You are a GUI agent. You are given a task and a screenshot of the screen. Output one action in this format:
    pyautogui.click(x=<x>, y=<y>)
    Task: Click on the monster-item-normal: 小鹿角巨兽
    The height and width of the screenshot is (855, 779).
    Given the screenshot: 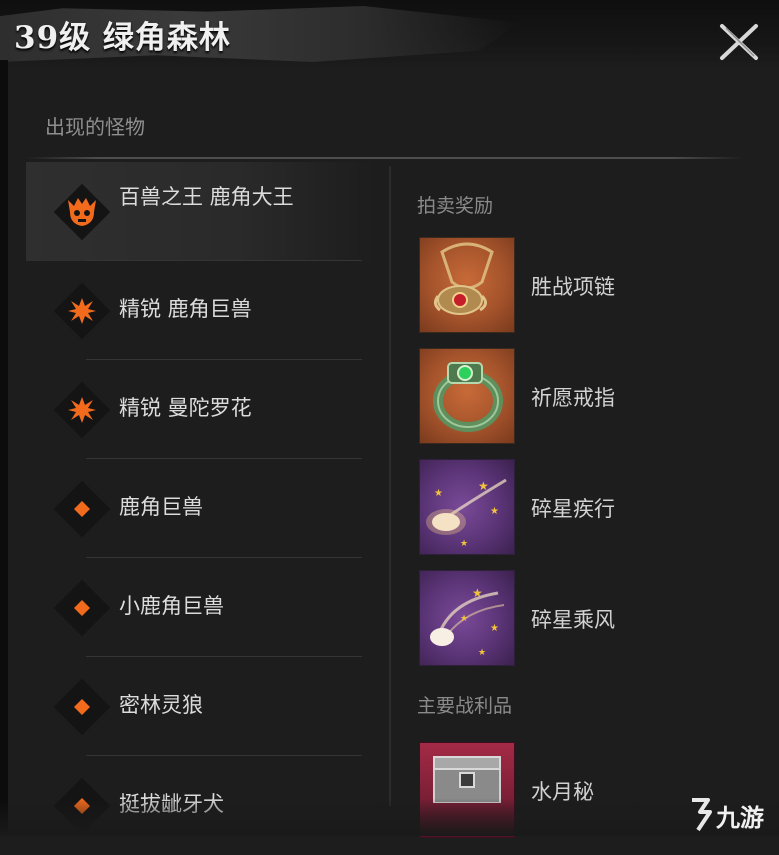 What is the action you would take?
    pyautogui.click(x=201, y=607)
    